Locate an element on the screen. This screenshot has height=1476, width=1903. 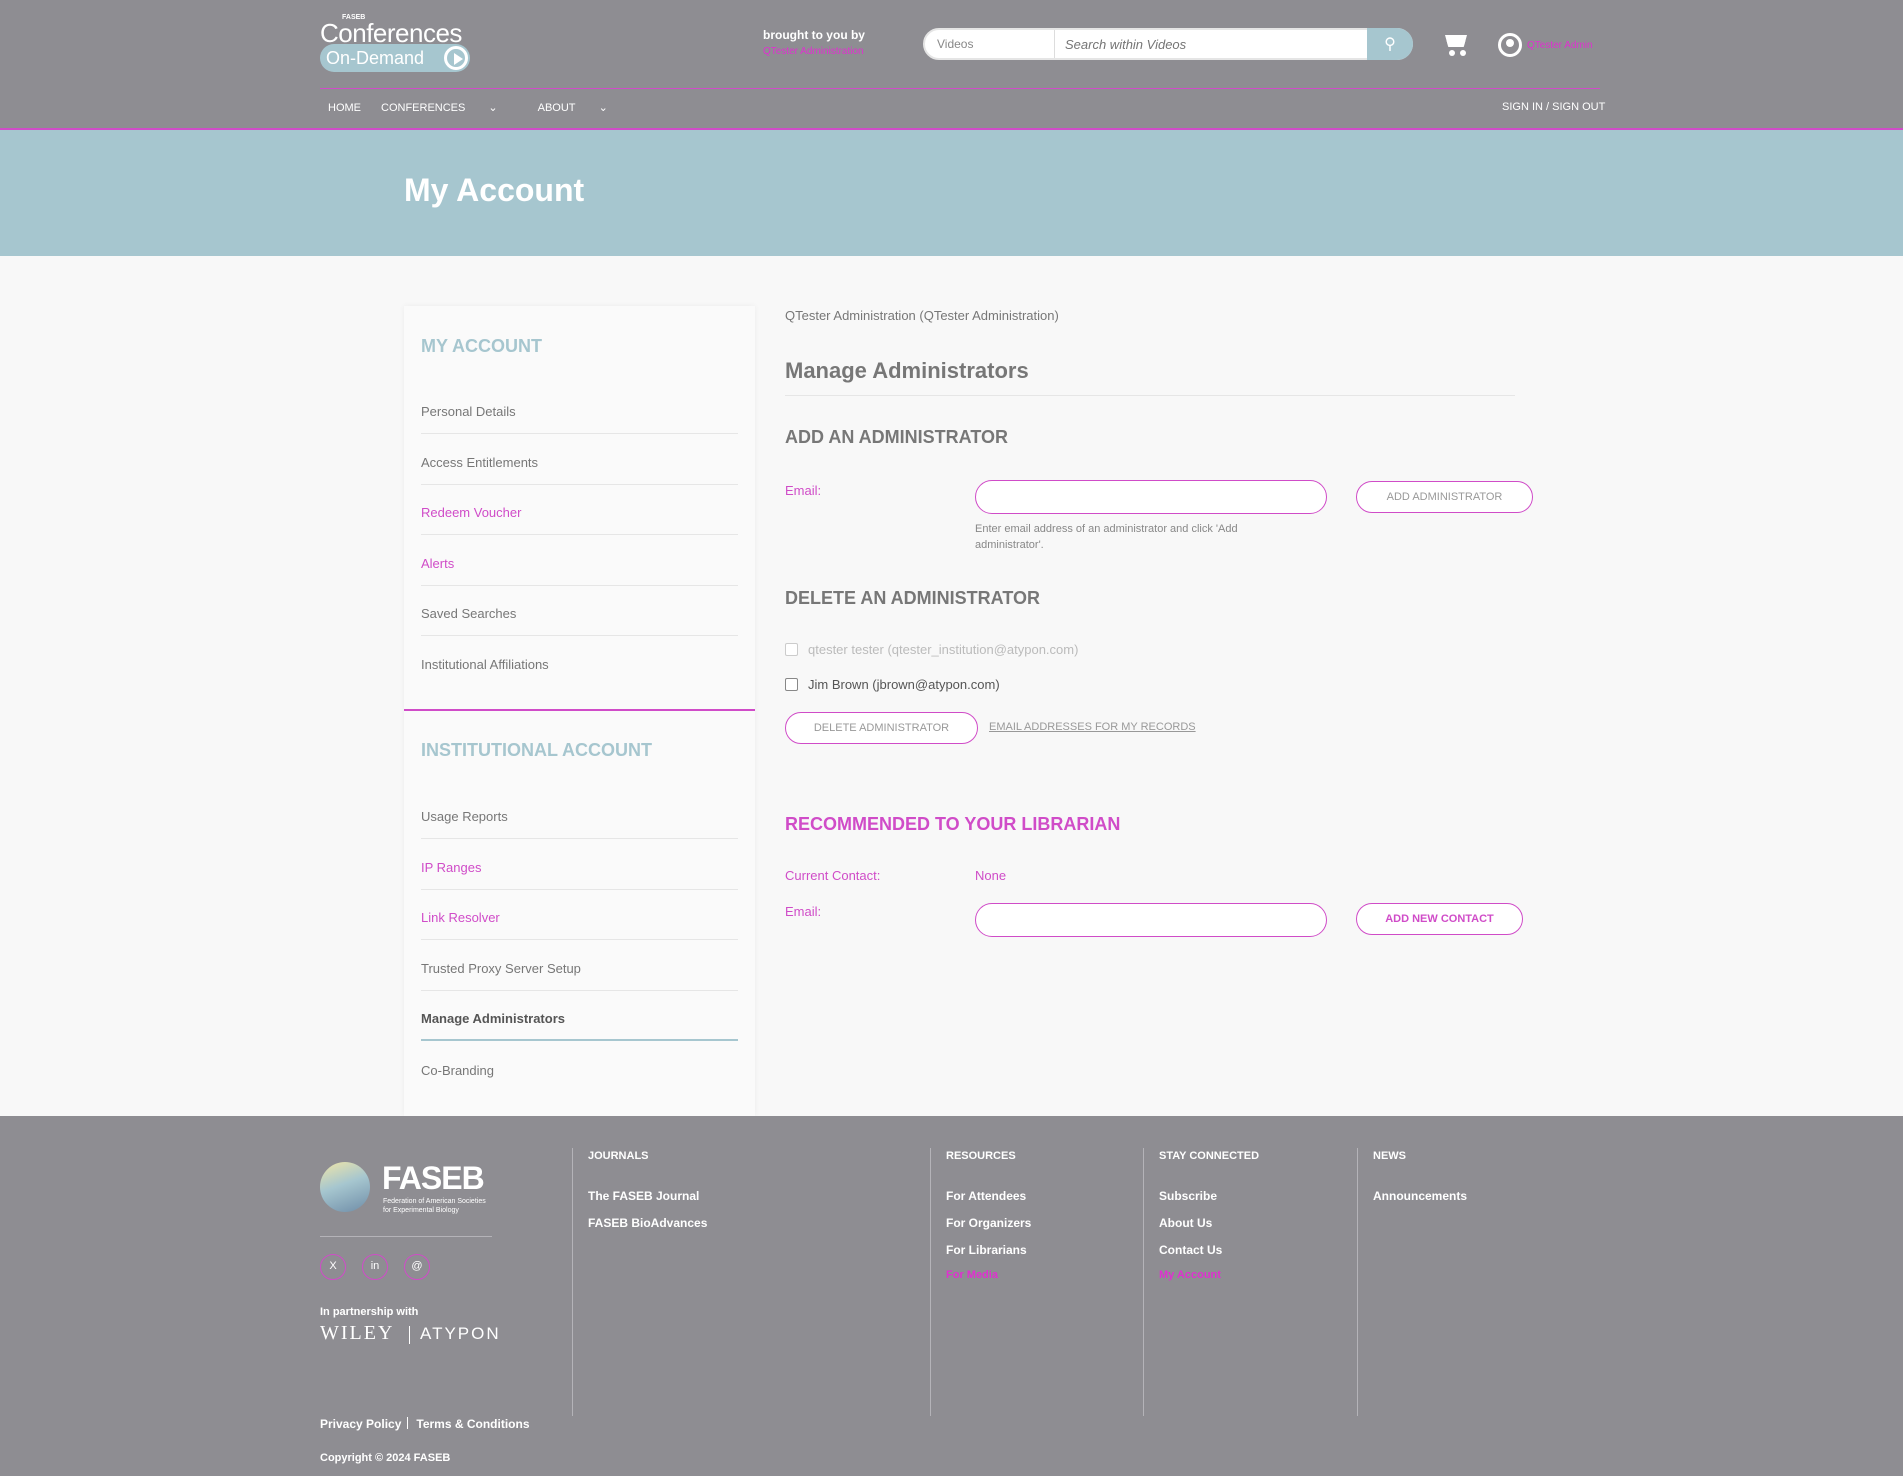
nav-divider is located at coordinates (960, 88).